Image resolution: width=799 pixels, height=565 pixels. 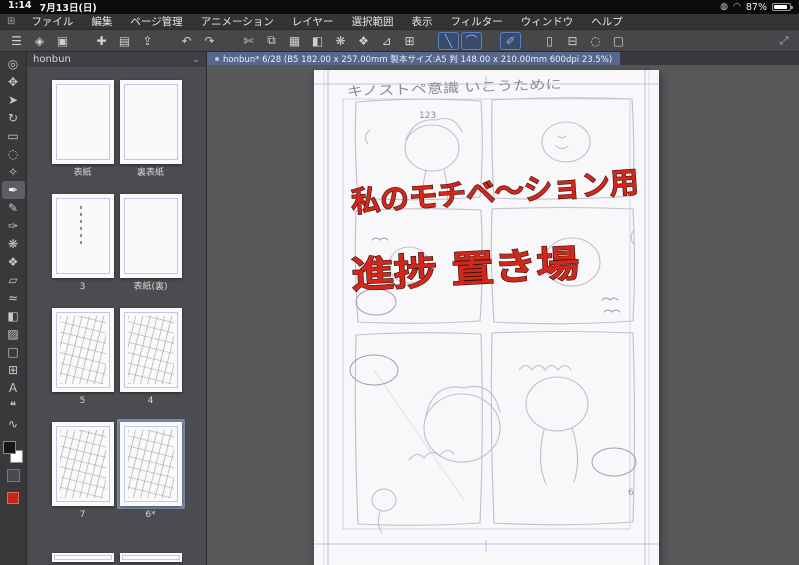 I want to click on menu-item: レイヤー, so click(x=313, y=21).